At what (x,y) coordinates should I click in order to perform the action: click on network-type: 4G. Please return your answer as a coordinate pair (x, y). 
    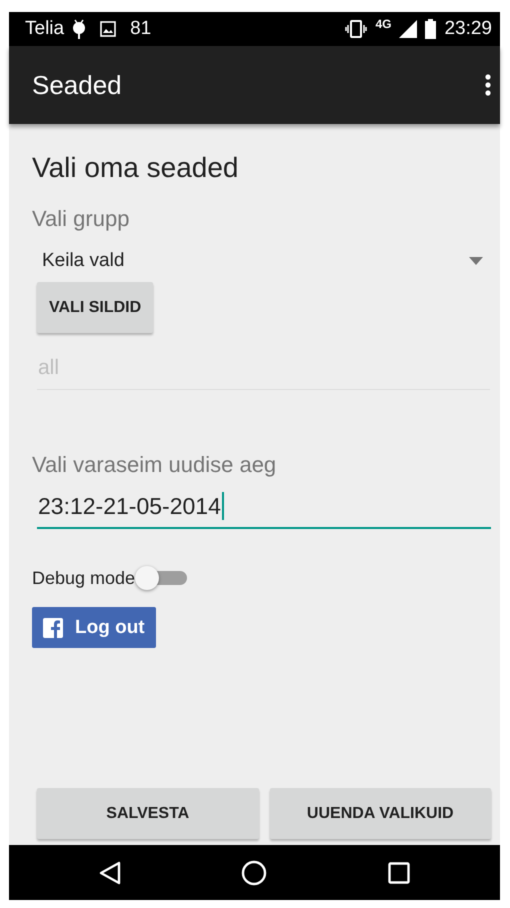
    Looking at the image, I should click on (383, 24).